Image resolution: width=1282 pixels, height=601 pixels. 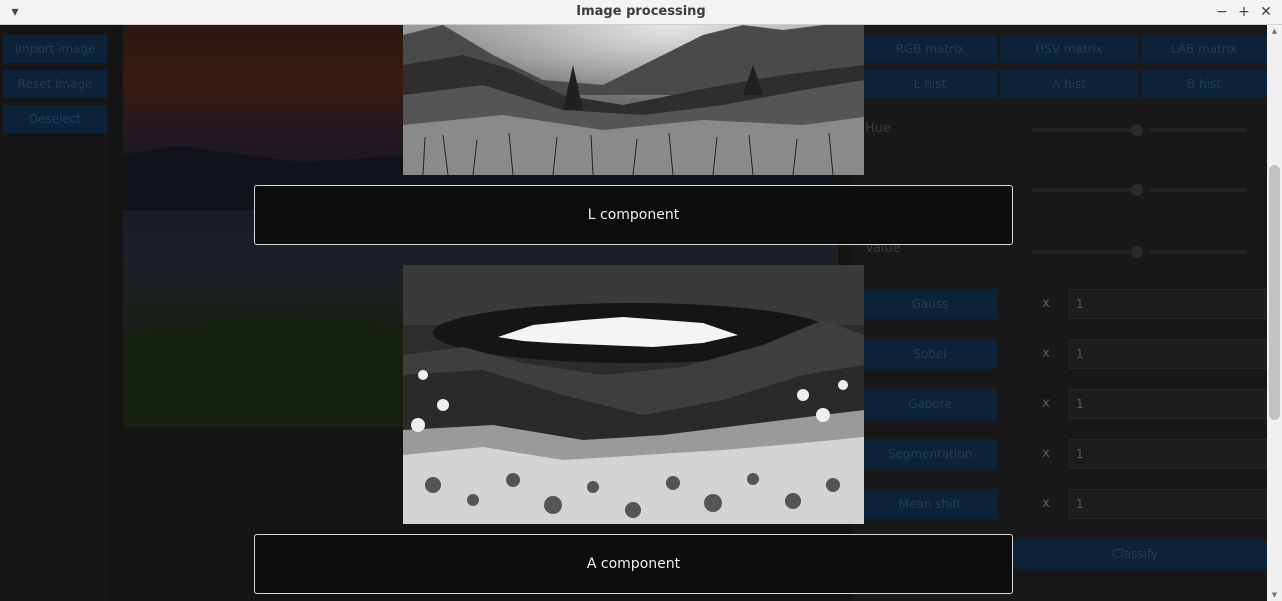 I want to click on lab-matrix-button: LAB matrix, so click(x=1204, y=49).